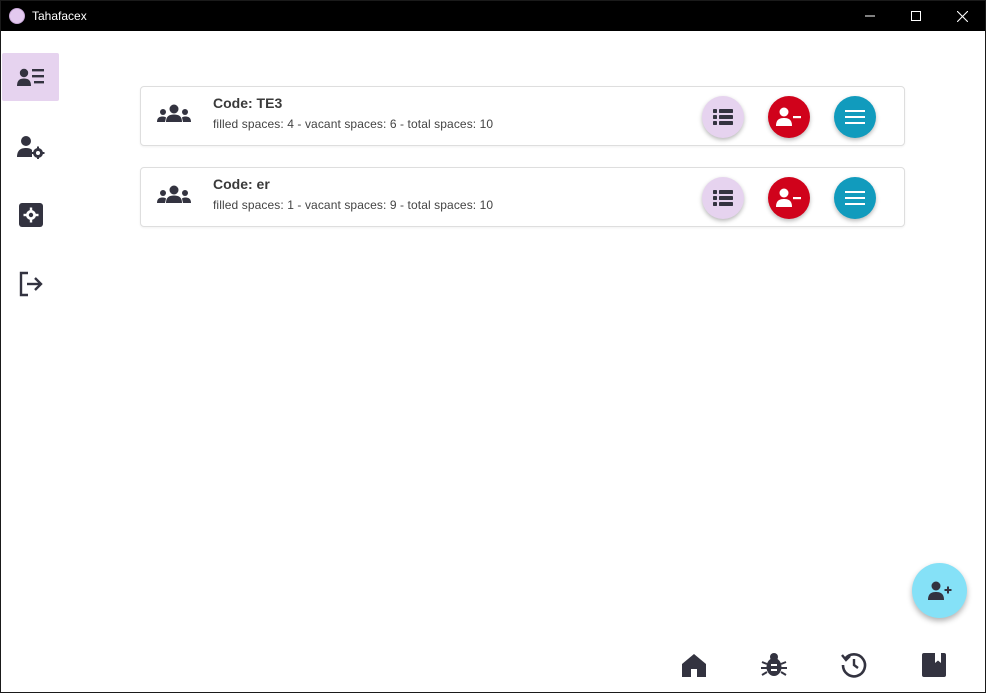  Describe the element at coordinates (59, 16) in the screenshot. I see `window-title: Tahafacex` at that location.